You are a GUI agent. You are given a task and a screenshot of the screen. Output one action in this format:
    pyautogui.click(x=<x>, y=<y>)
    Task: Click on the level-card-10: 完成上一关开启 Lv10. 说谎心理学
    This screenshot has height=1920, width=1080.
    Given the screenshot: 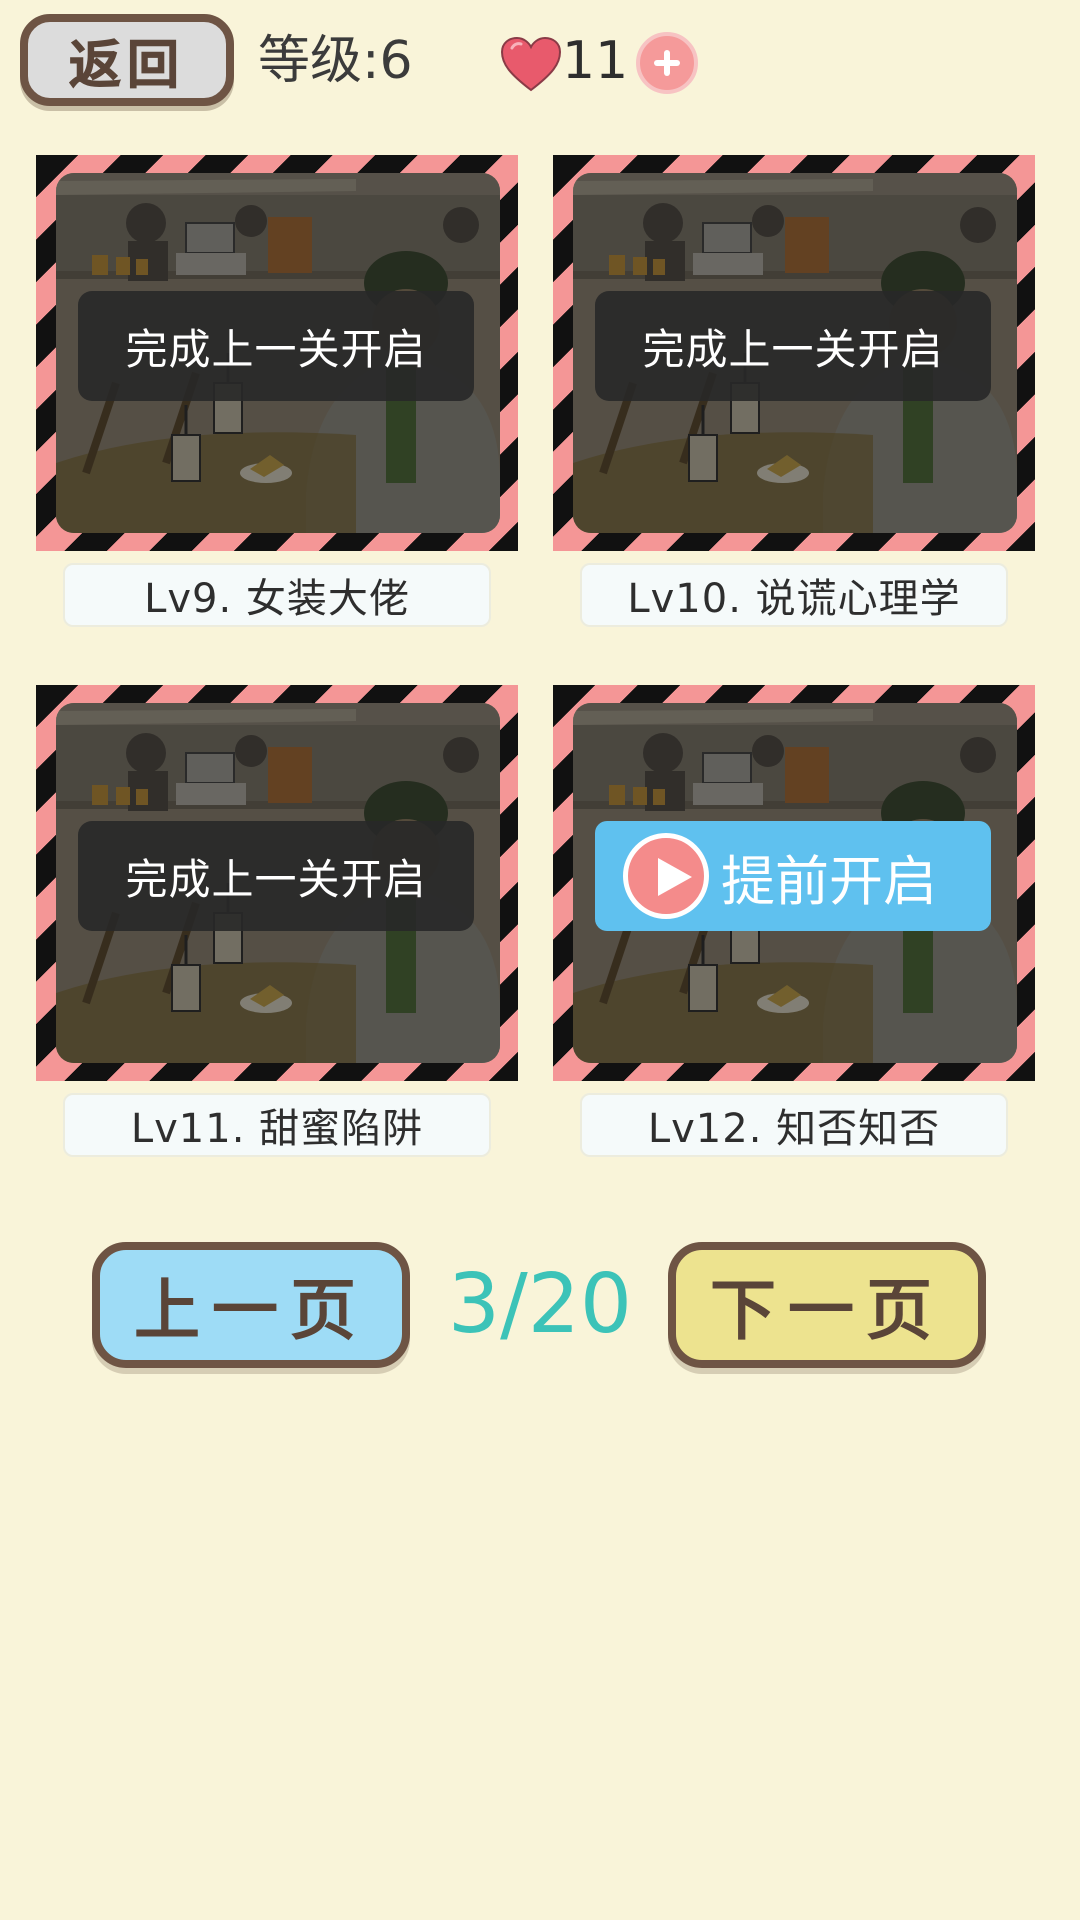 What is the action you would take?
    pyautogui.click(x=794, y=391)
    